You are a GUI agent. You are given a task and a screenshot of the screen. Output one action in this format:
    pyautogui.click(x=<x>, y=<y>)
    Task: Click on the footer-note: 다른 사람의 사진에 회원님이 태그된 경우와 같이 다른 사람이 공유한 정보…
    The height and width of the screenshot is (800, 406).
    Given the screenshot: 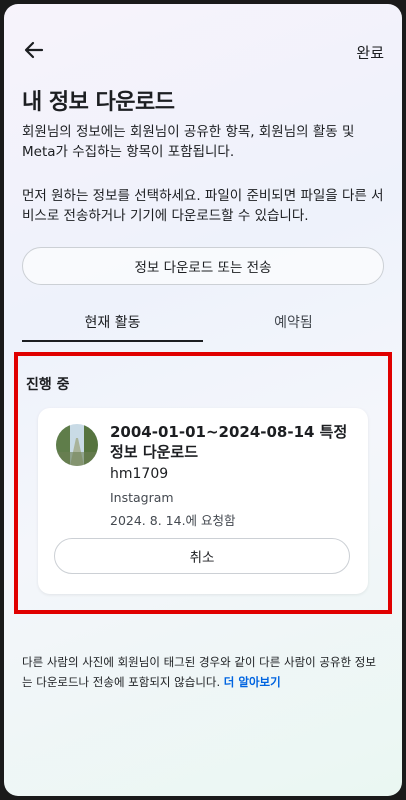 What is the action you would take?
    pyautogui.click(x=203, y=672)
    